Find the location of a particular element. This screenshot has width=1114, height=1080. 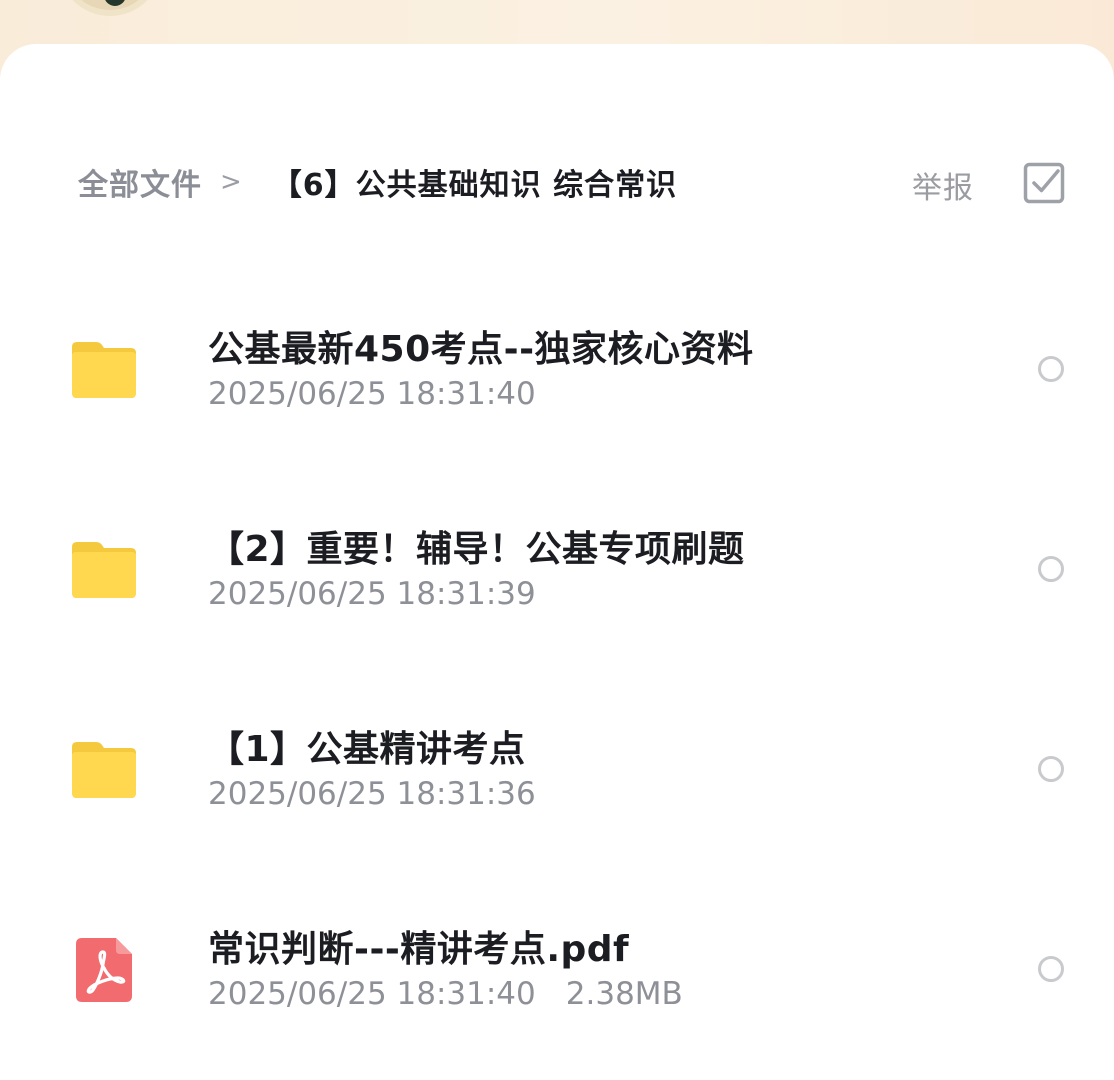

file-time: 2025/06/25 18:31:36 is located at coordinates (372, 794).